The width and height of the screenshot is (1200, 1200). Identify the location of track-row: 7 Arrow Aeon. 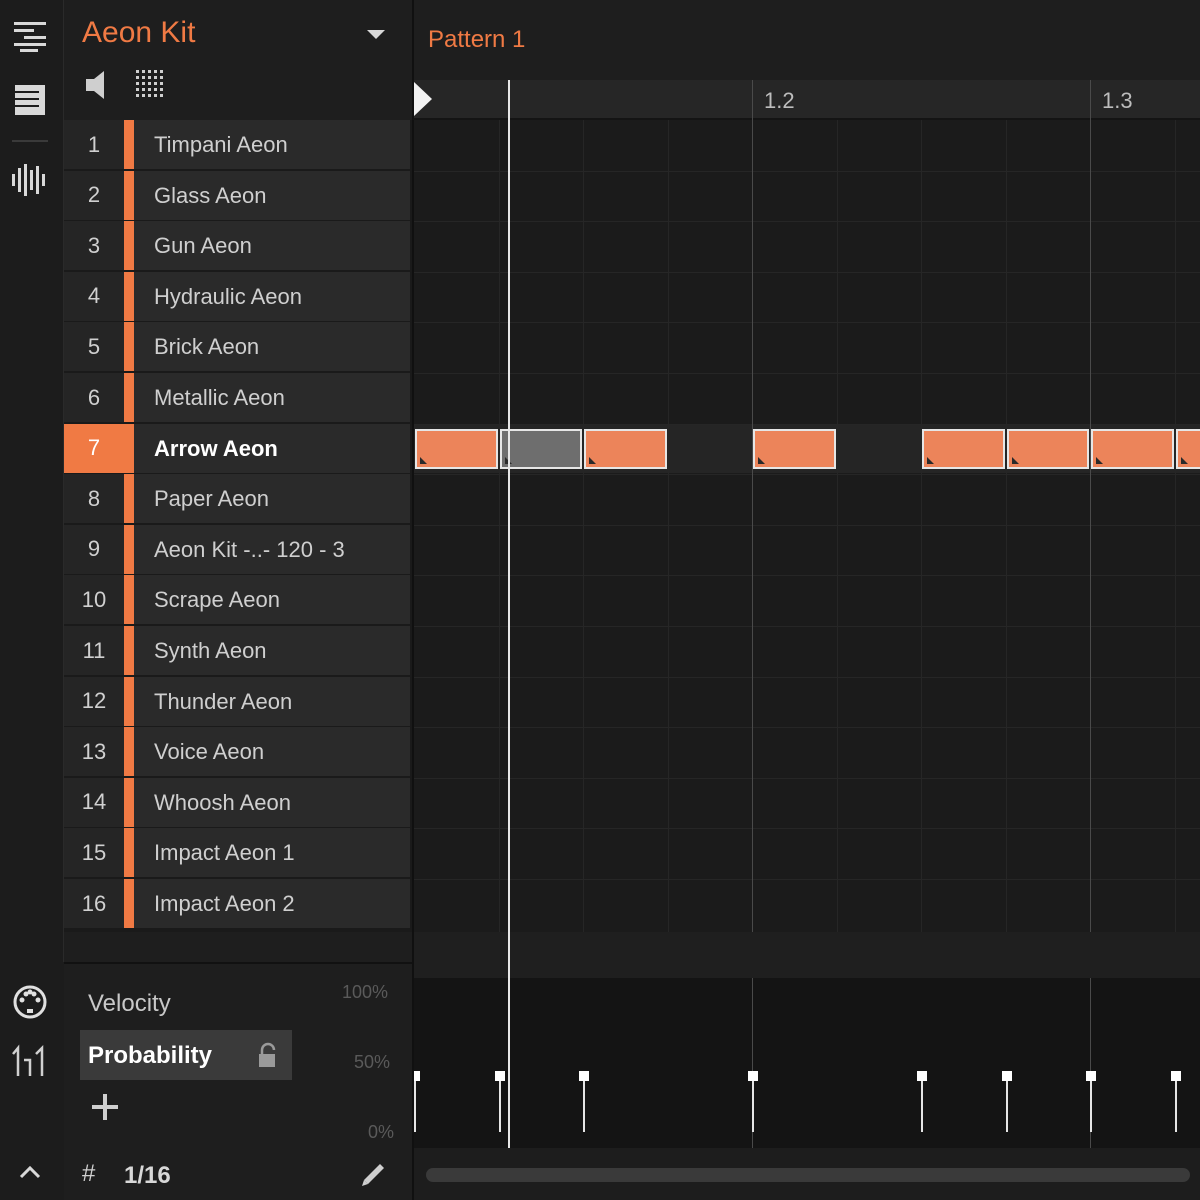
(237, 448).